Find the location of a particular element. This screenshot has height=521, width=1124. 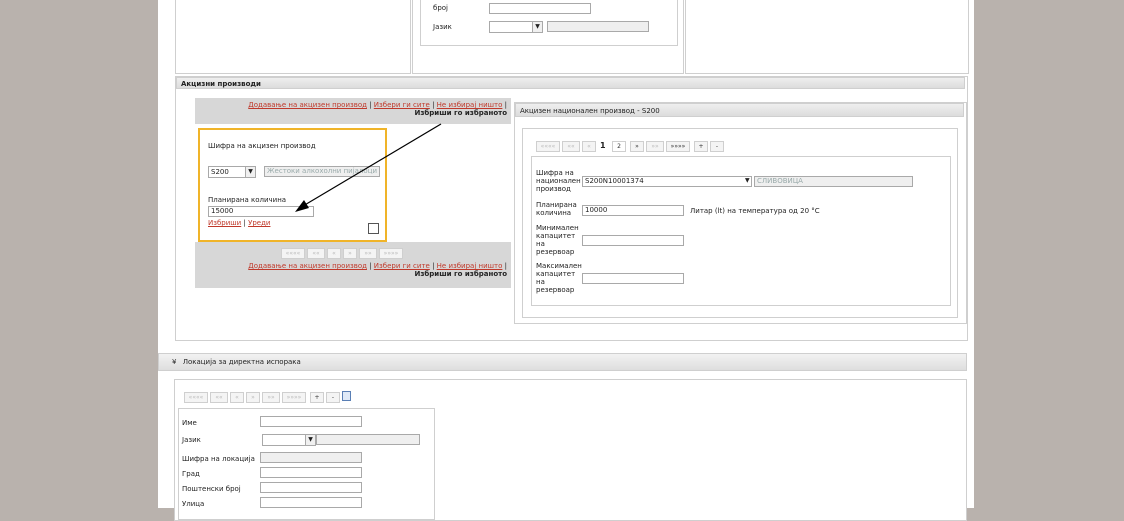

min-capacity-input is located at coordinates (633, 240).